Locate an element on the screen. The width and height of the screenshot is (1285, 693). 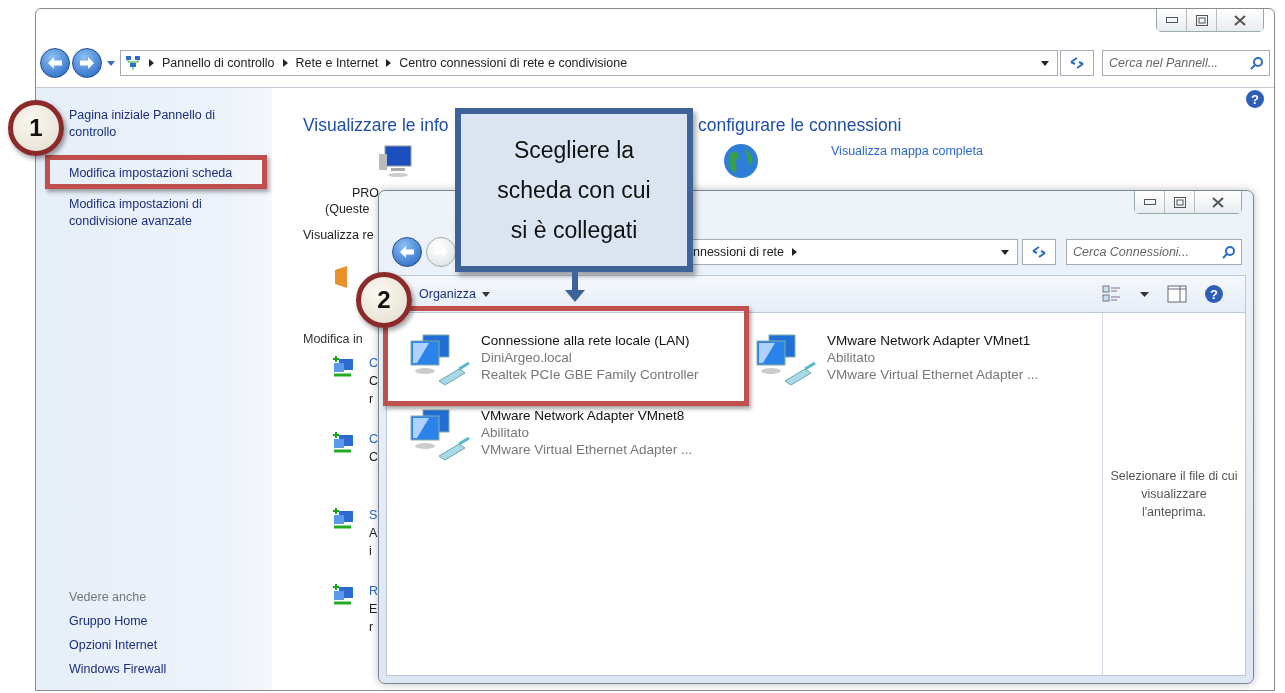
callout-text: scheda con cui is located at coordinates (574, 190).